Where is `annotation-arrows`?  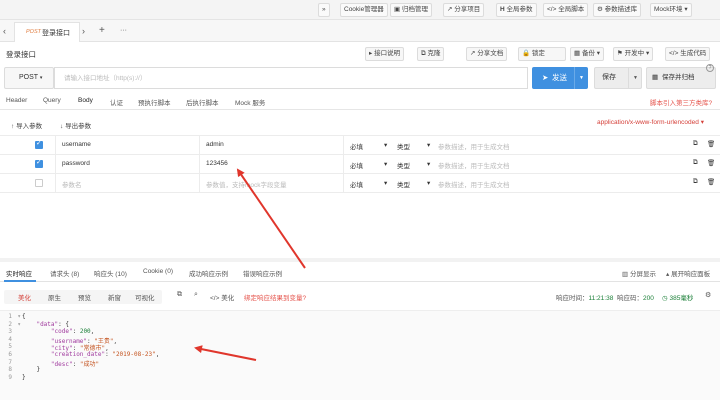
annotation-arrows is located at coordinates (250, 264).